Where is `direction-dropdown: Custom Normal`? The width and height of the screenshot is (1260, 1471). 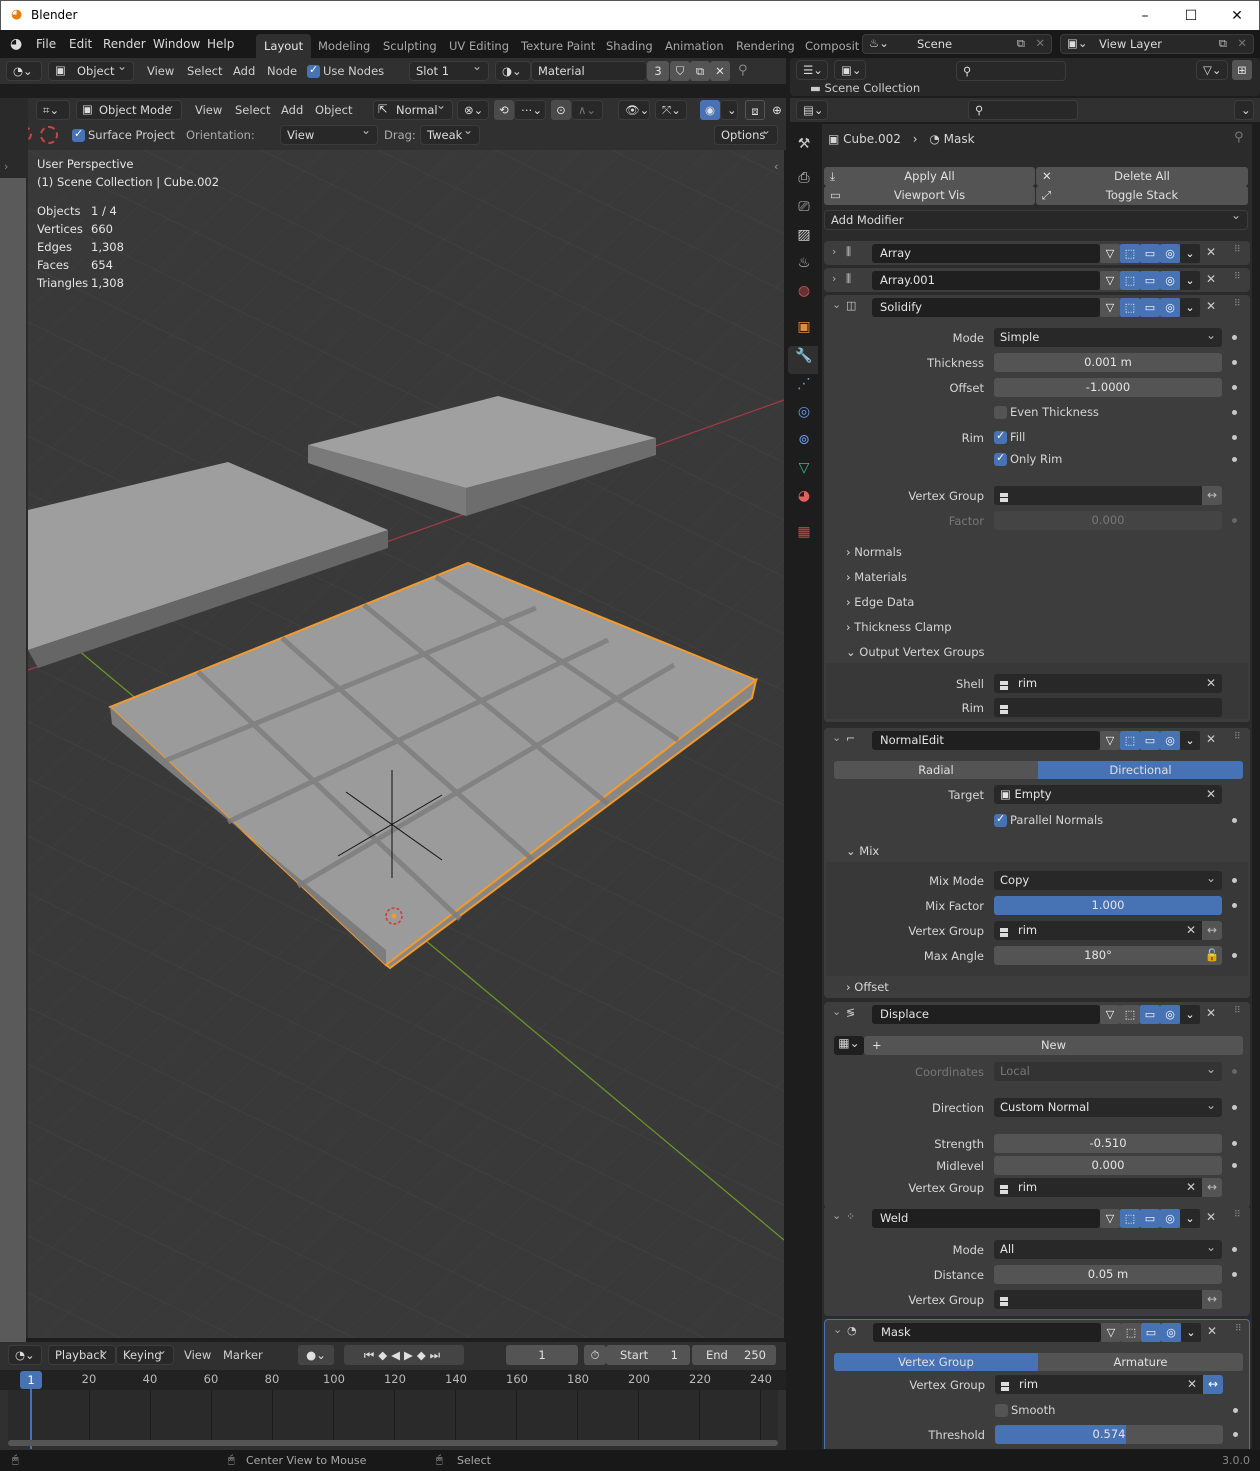
direction-dropdown: Custom Normal is located at coordinates (1108, 1106).